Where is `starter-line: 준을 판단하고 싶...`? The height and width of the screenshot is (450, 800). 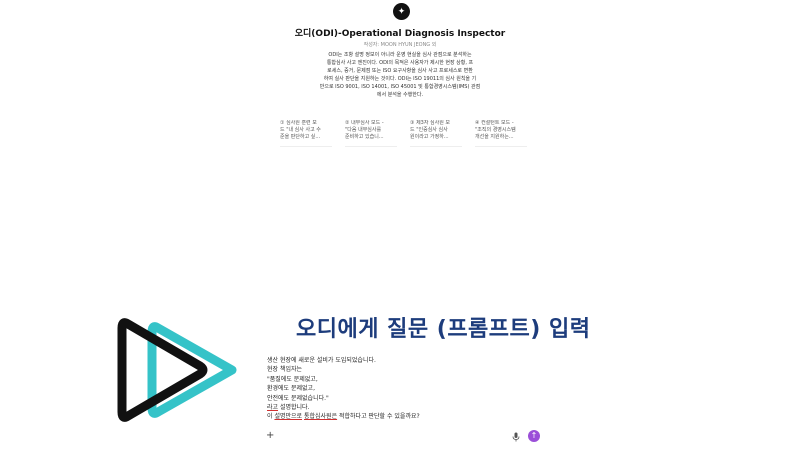 starter-line: 준을 판단하고 싶... is located at coordinates (300, 137).